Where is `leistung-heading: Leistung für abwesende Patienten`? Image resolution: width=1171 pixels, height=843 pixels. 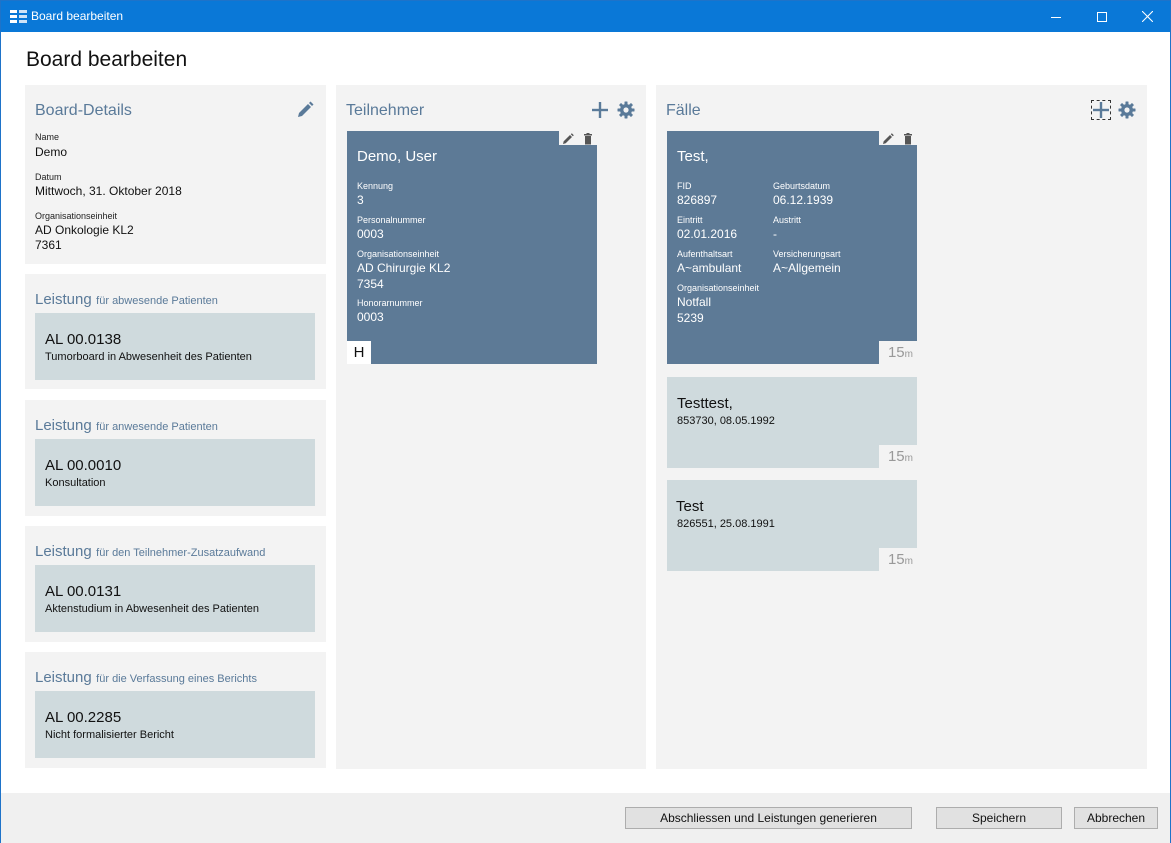
leistung-heading: Leistung für abwesende Patienten is located at coordinates (126, 299).